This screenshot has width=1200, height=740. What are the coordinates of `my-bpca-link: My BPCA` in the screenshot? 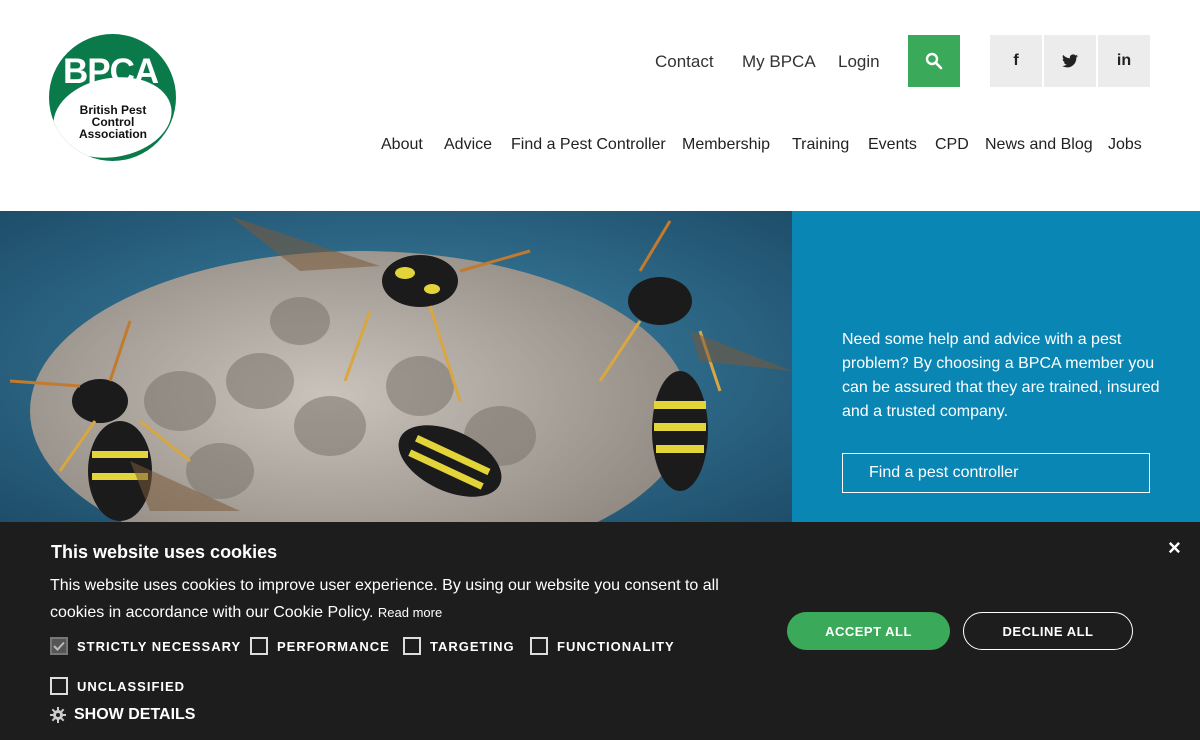 It's located at (779, 62).